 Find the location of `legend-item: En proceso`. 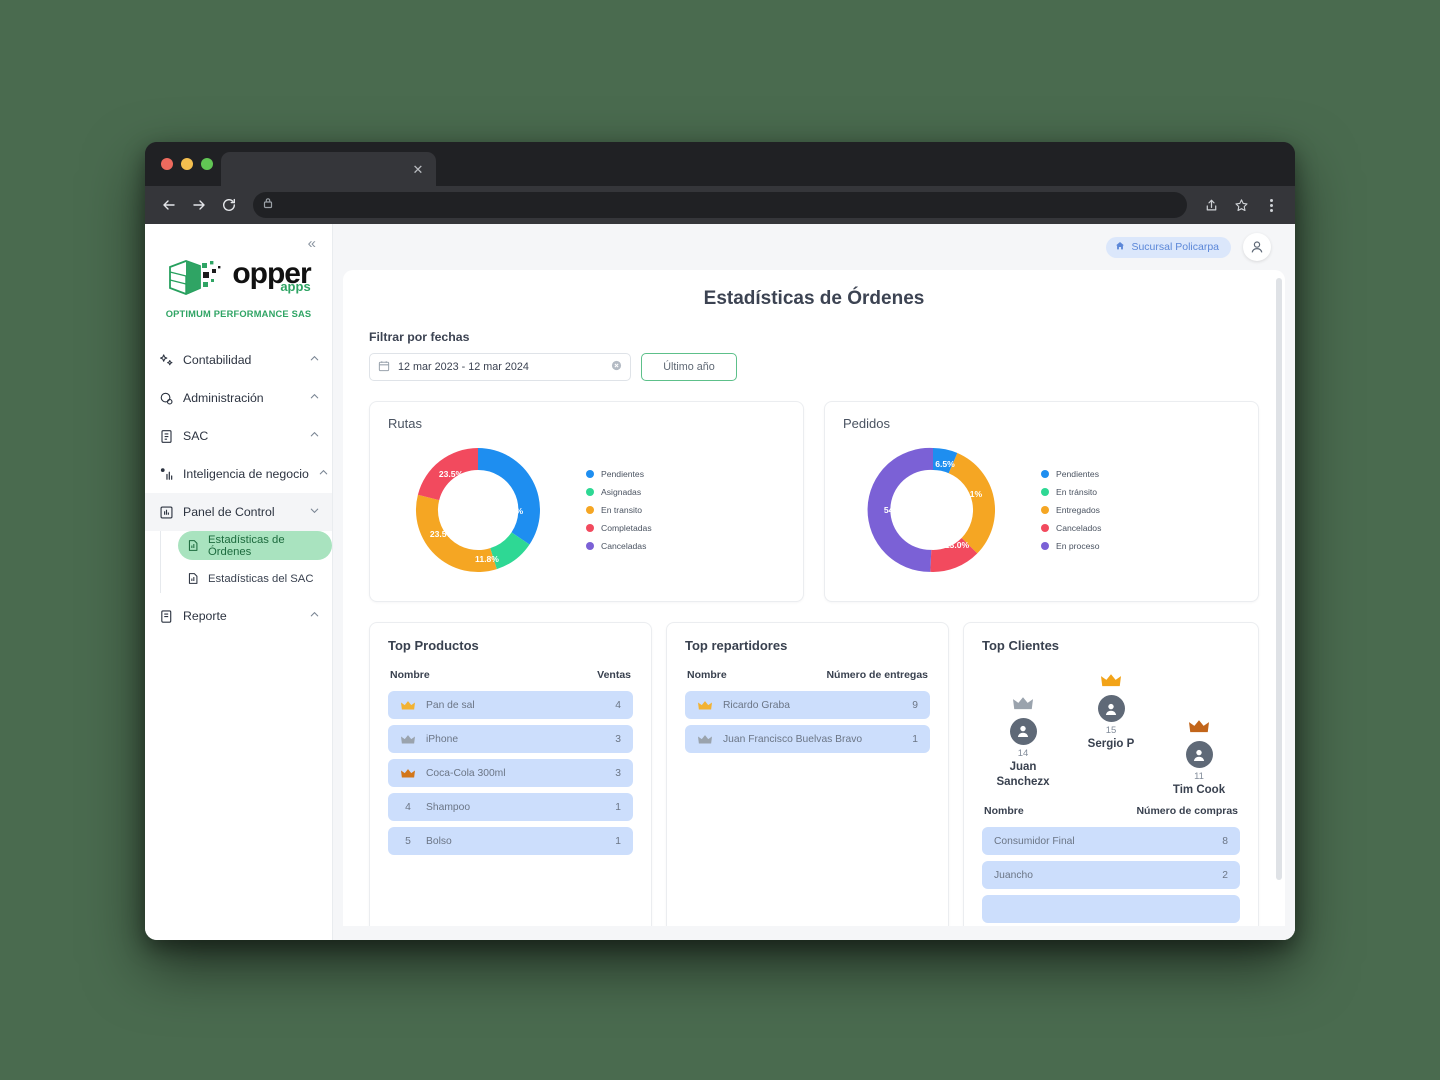

legend-item: En proceso is located at coordinates (1071, 546).